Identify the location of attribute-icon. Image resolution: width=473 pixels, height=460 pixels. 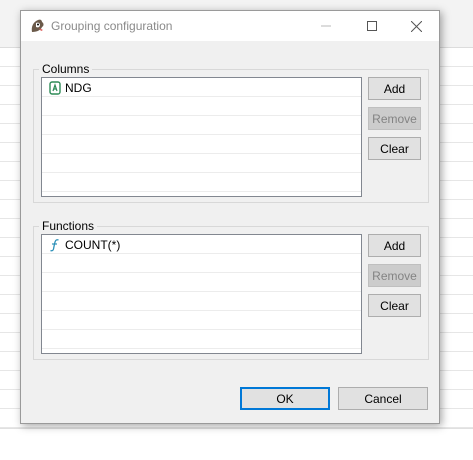
(55, 88).